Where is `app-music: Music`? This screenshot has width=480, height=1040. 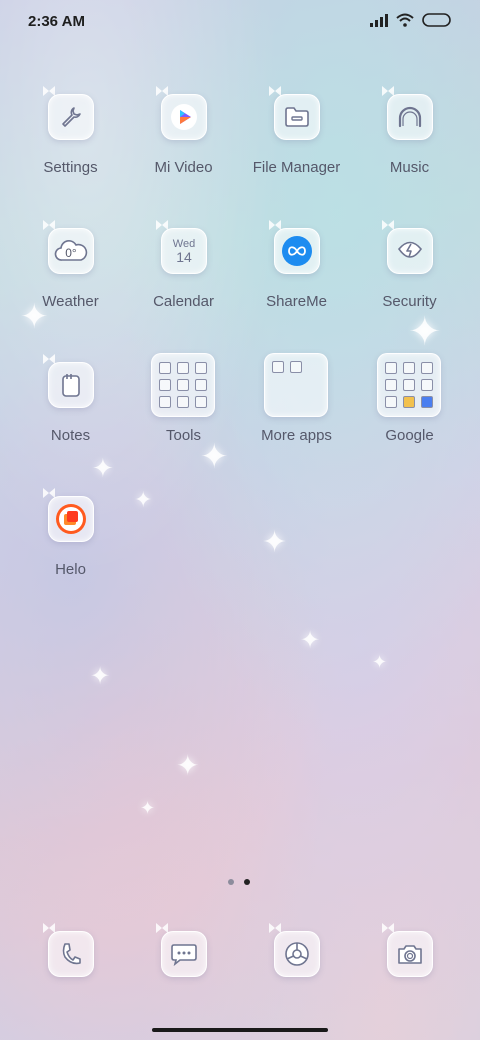
app-music: Music is located at coordinates (409, 152).